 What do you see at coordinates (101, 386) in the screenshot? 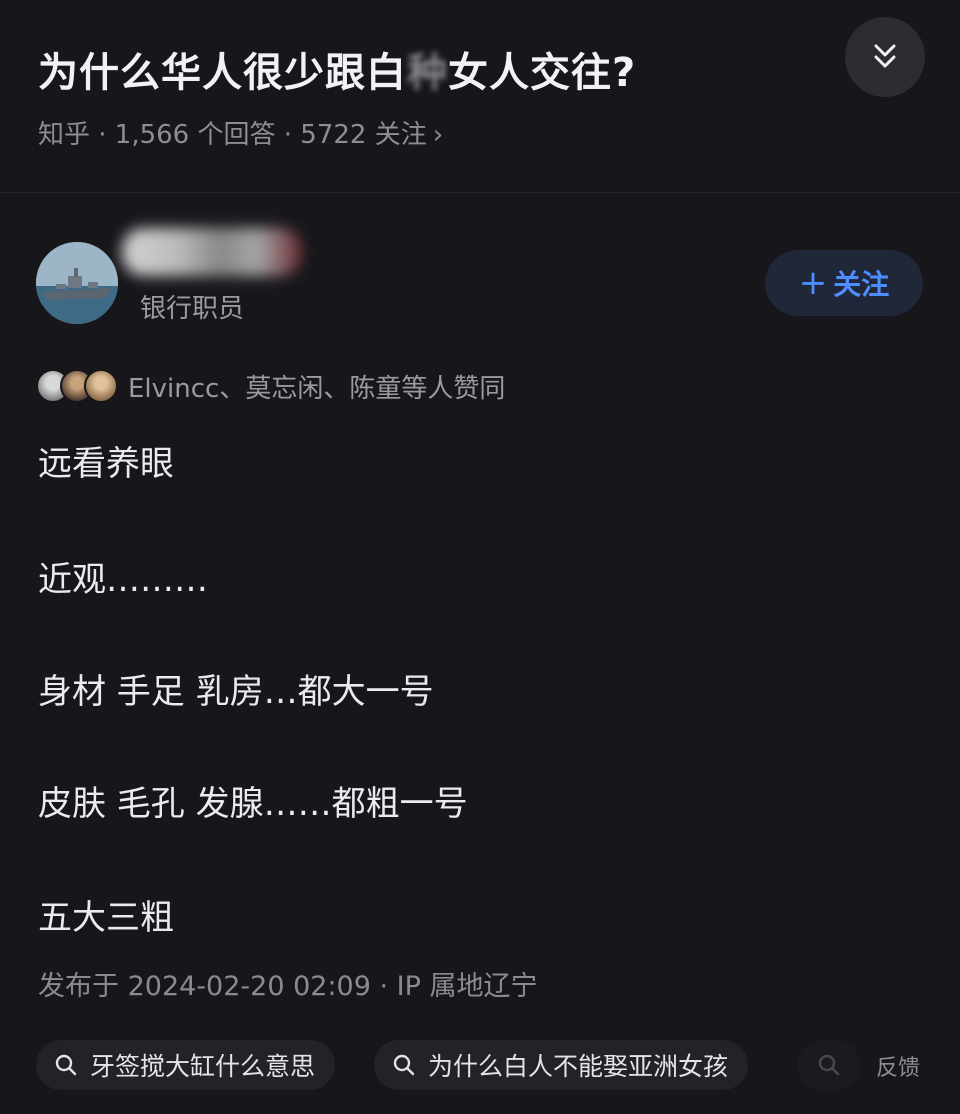
I see `voter-avatar` at bounding box center [101, 386].